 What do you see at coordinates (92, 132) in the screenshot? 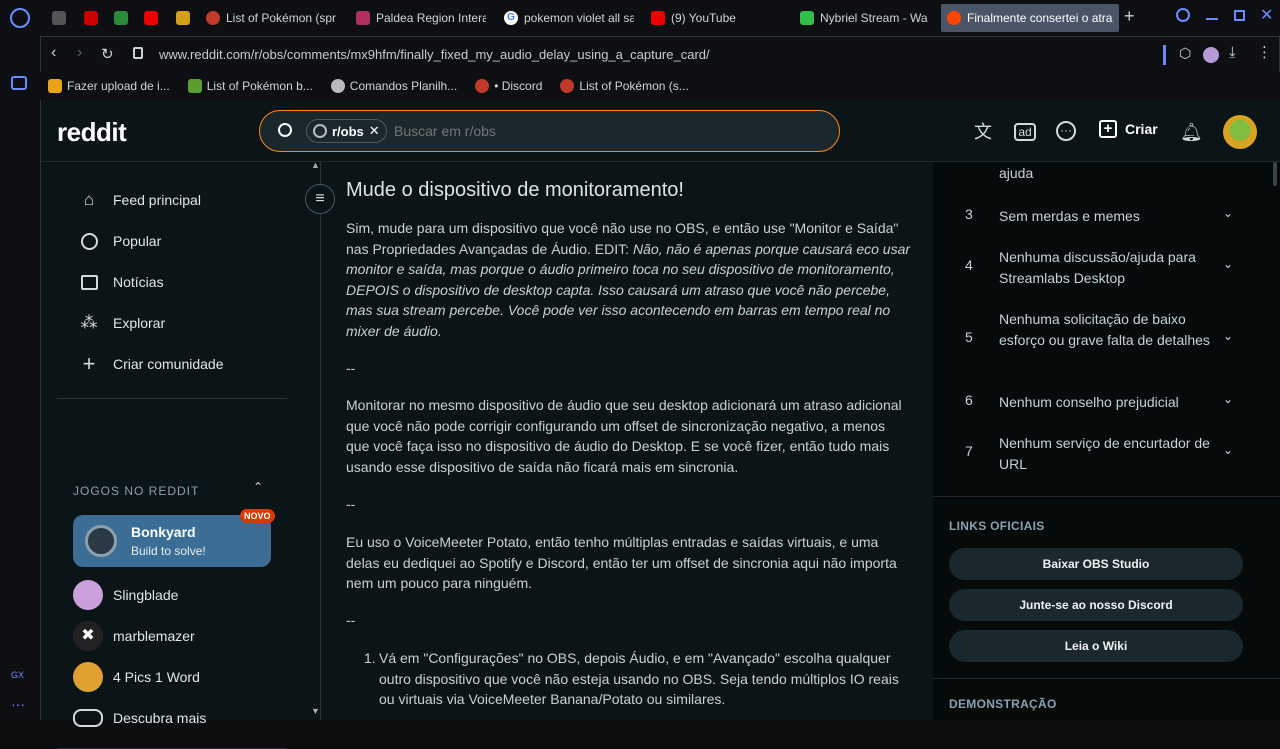
I see `reddit-logo: reddit` at bounding box center [92, 132].